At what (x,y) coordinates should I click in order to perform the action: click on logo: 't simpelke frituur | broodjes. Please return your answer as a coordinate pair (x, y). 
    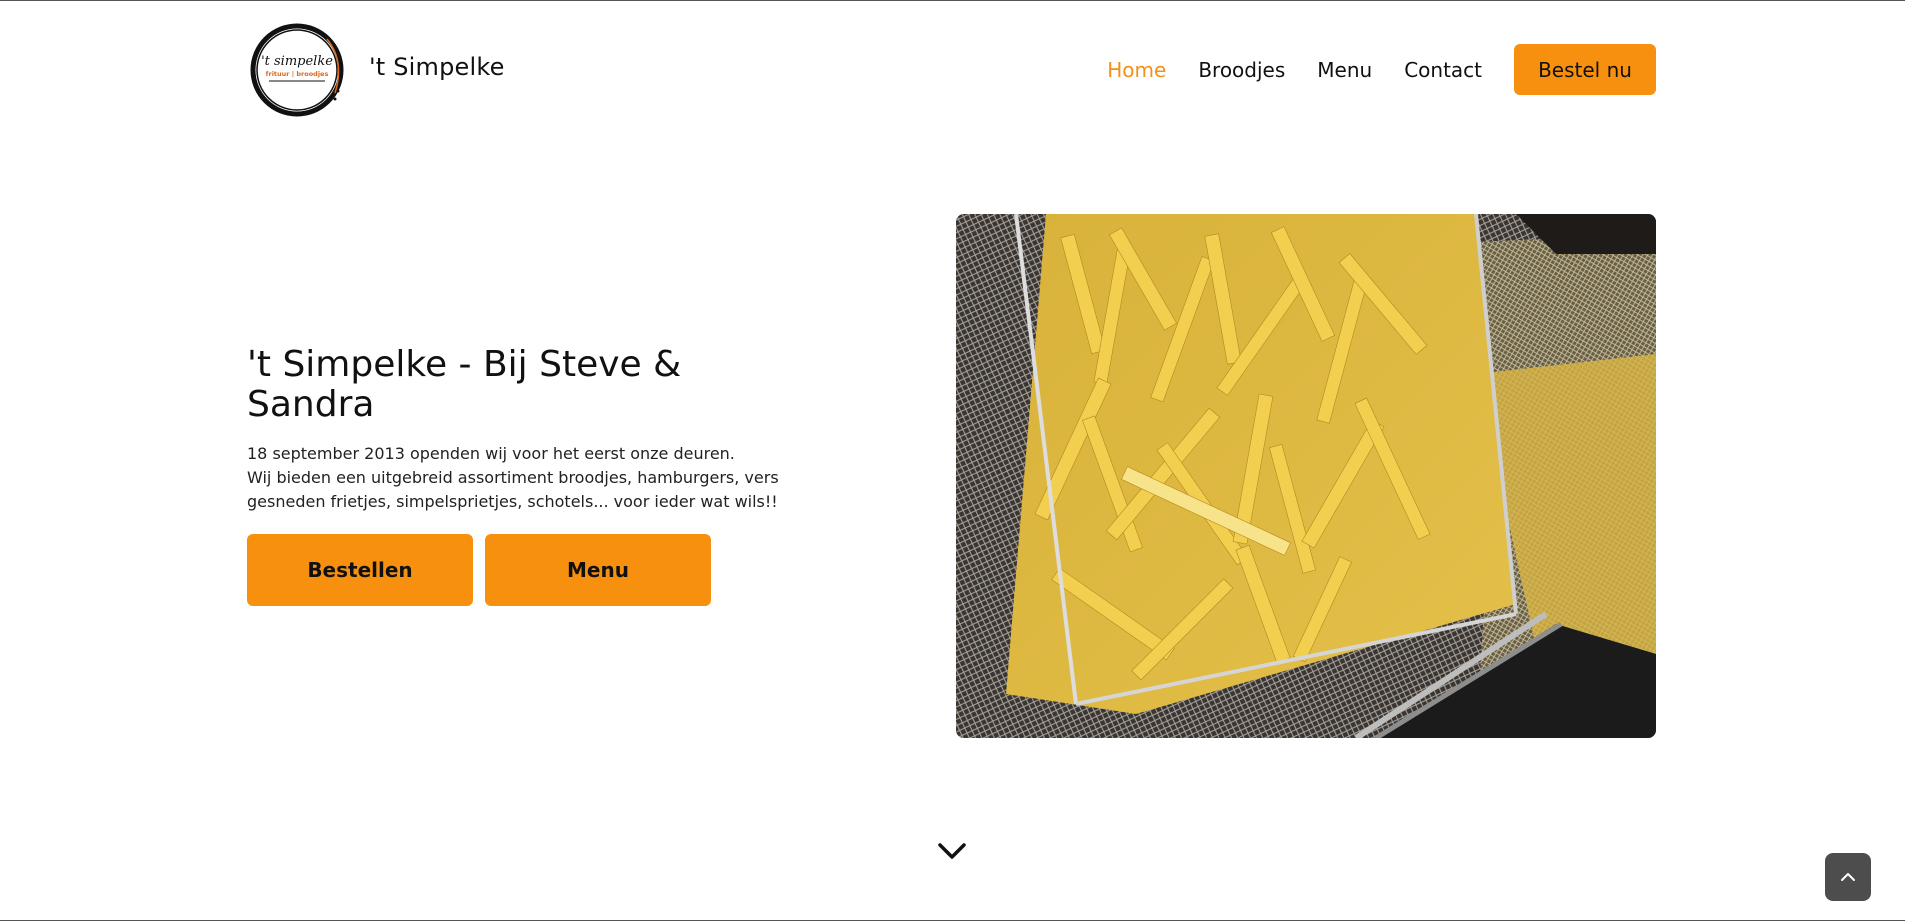
    Looking at the image, I should click on (298, 70).